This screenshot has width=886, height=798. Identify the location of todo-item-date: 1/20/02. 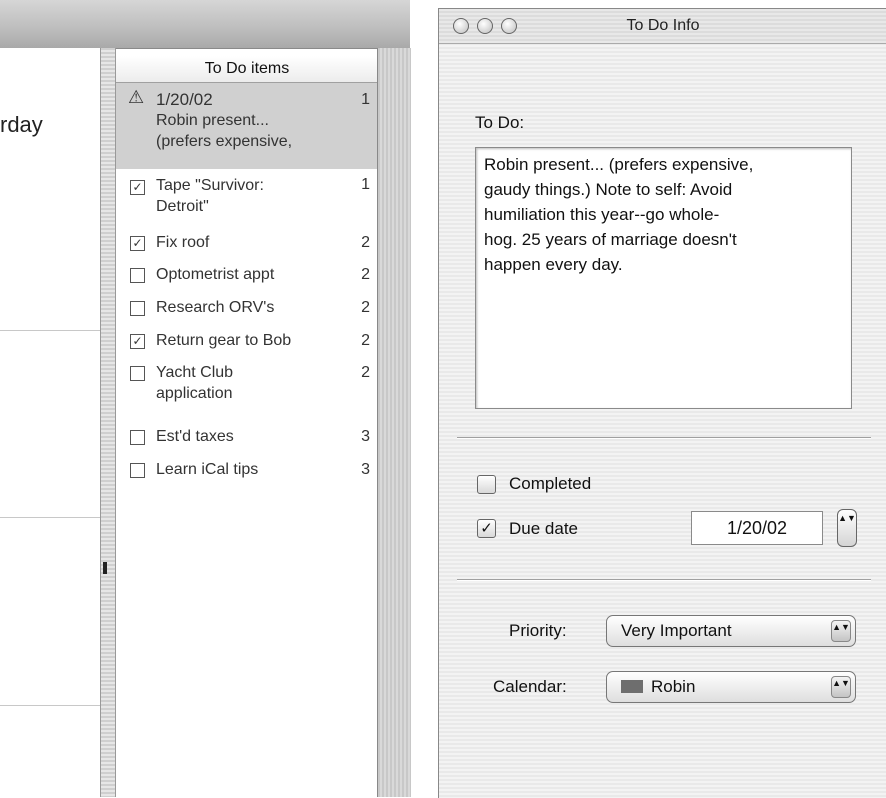
(184, 99).